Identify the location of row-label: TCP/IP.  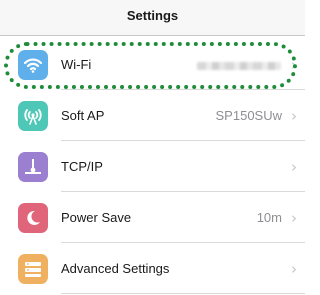
(82, 166).